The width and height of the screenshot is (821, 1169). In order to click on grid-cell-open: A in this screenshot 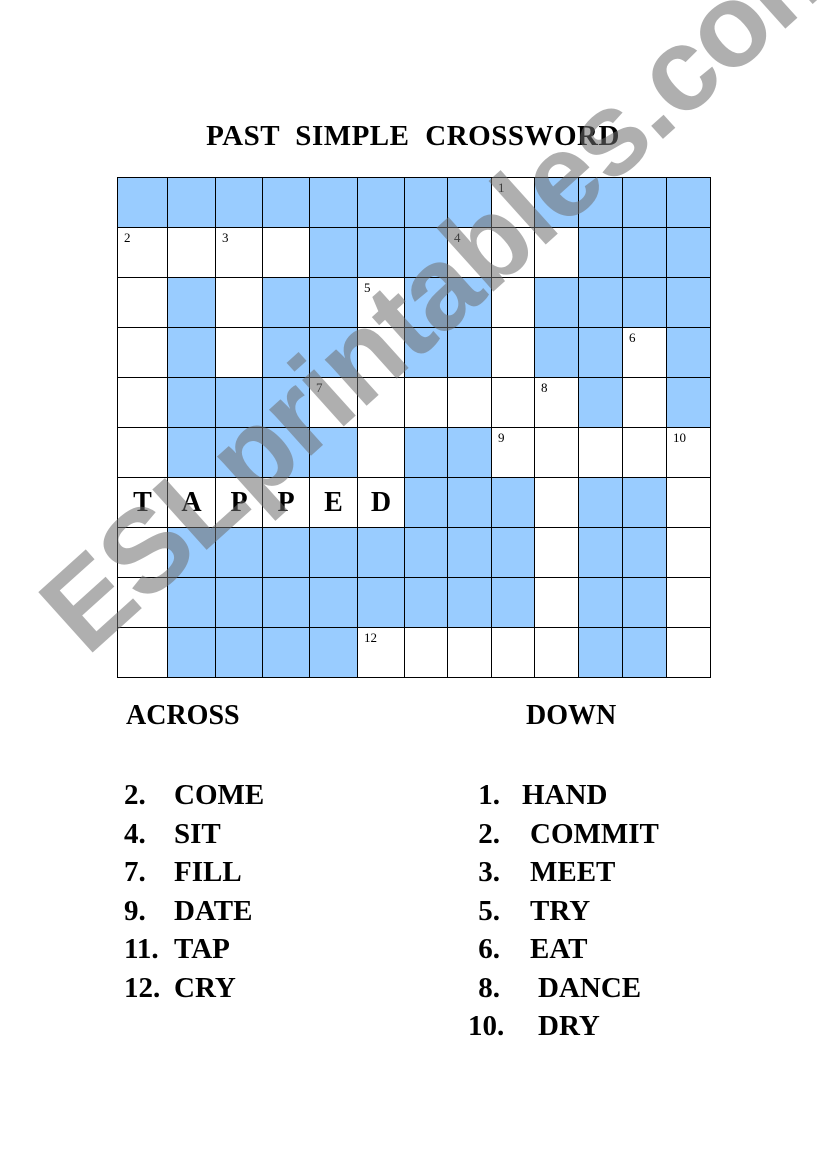, I will do `click(192, 503)`.